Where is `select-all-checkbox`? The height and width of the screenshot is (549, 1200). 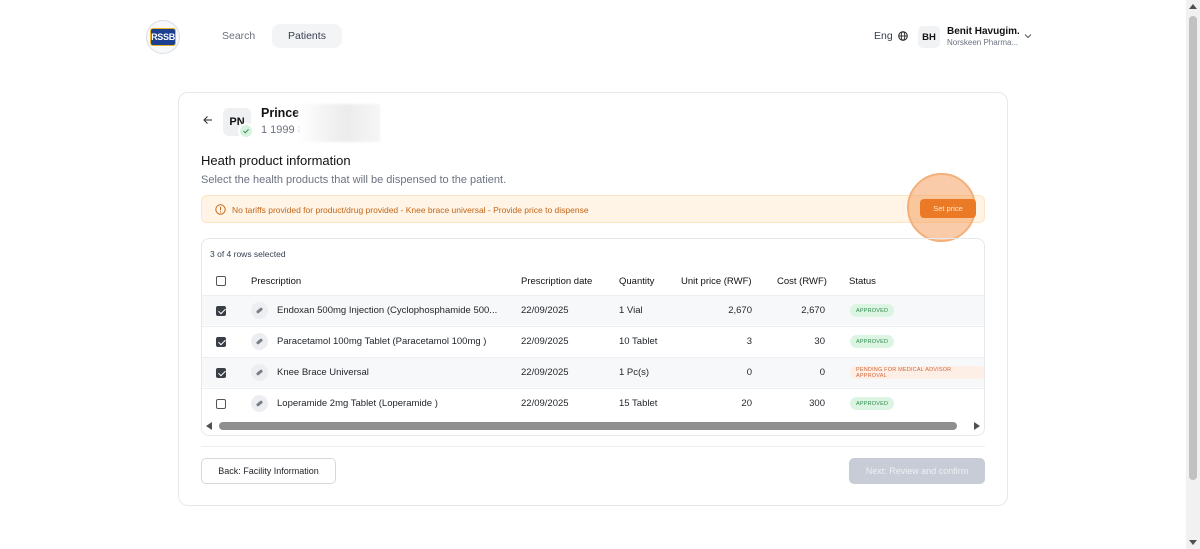 select-all-checkbox is located at coordinates (221, 281).